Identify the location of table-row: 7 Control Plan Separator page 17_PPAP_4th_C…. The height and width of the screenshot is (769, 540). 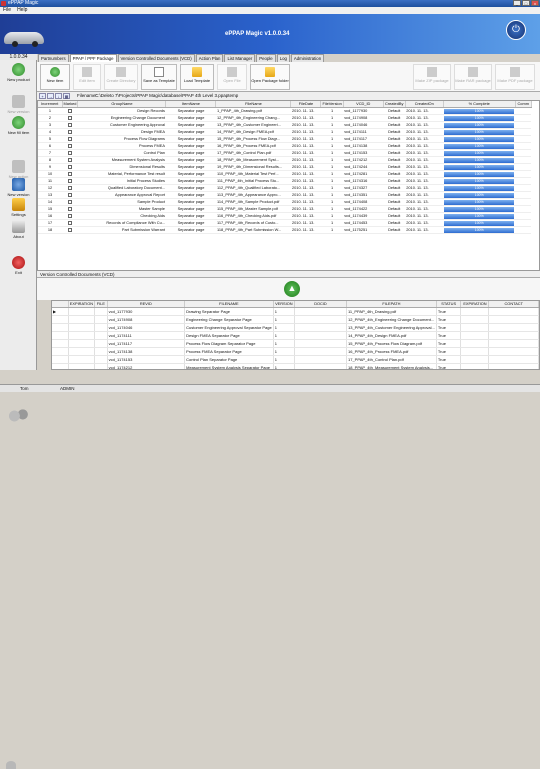
(285, 153).